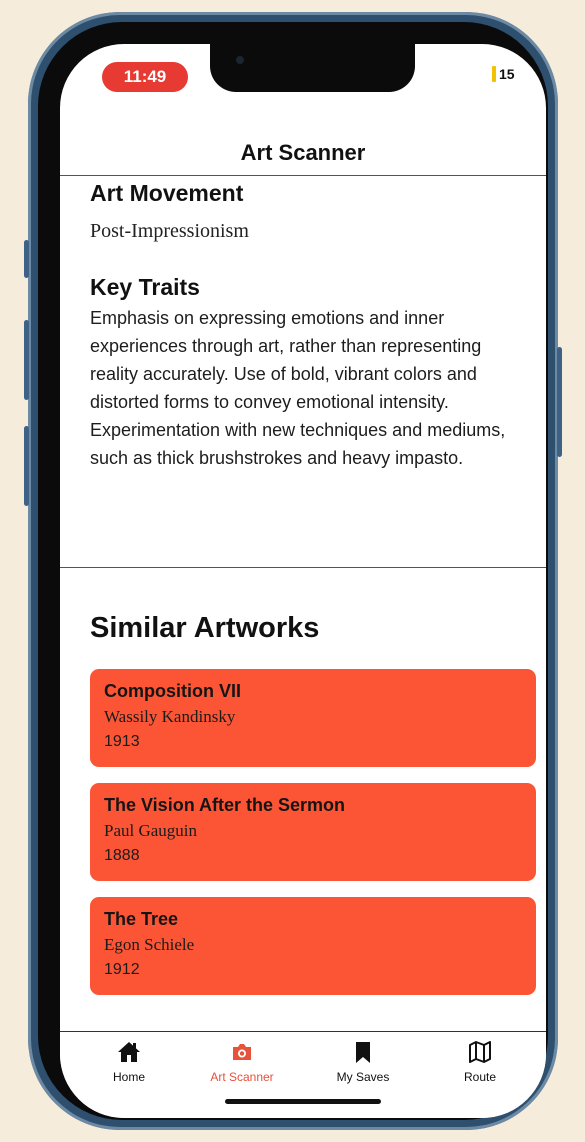 The height and width of the screenshot is (1142, 585). Describe the element at coordinates (26, 466) in the screenshot. I see `volume-down-button` at that location.